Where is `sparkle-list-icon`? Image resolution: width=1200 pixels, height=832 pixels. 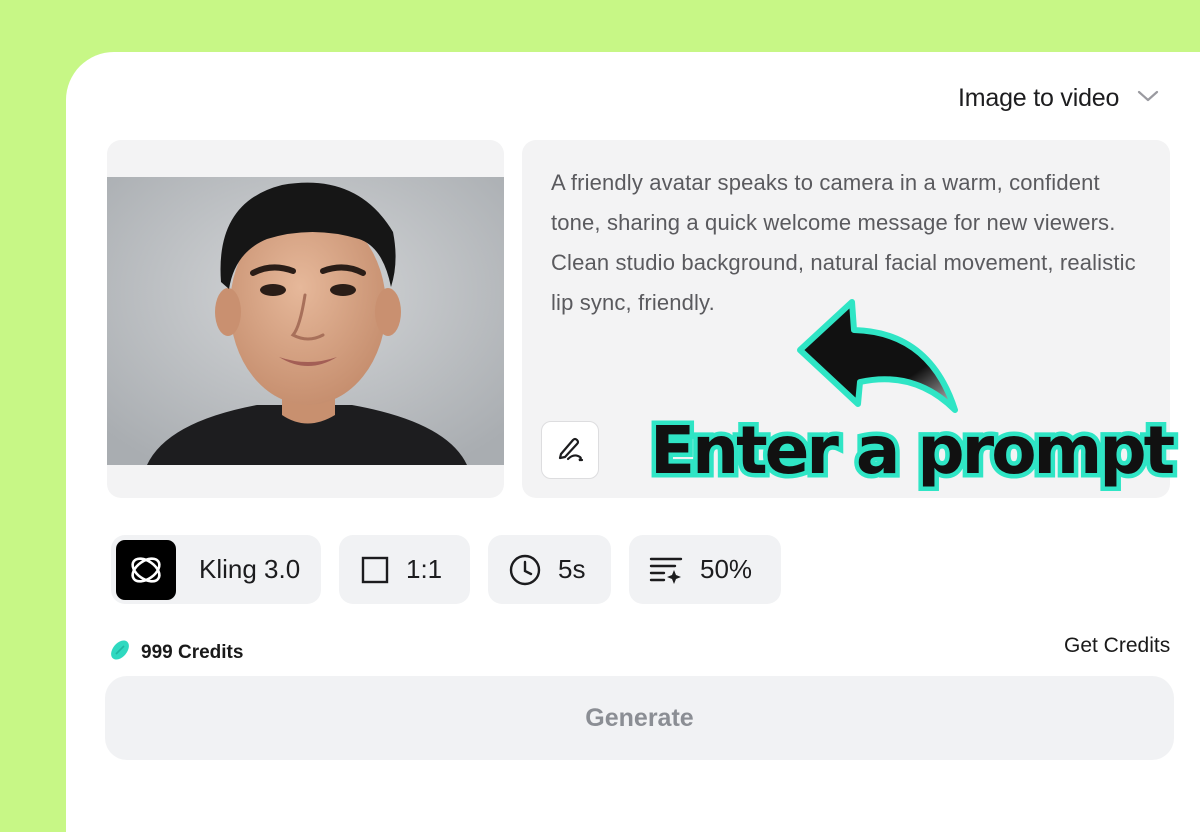
sparkle-list-icon is located at coordinates (666, 570).